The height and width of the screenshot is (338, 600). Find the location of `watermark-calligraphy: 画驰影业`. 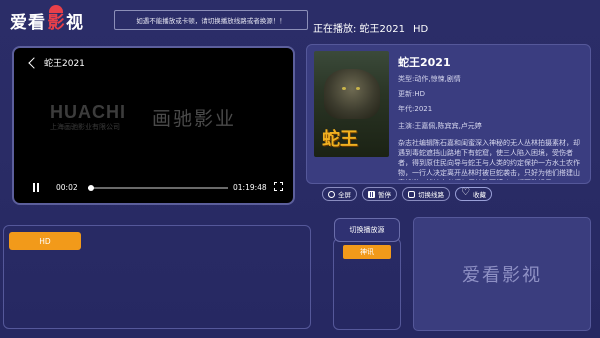

watermark-calligraphy: 画驰影业 is located at coordinates (194, 119).